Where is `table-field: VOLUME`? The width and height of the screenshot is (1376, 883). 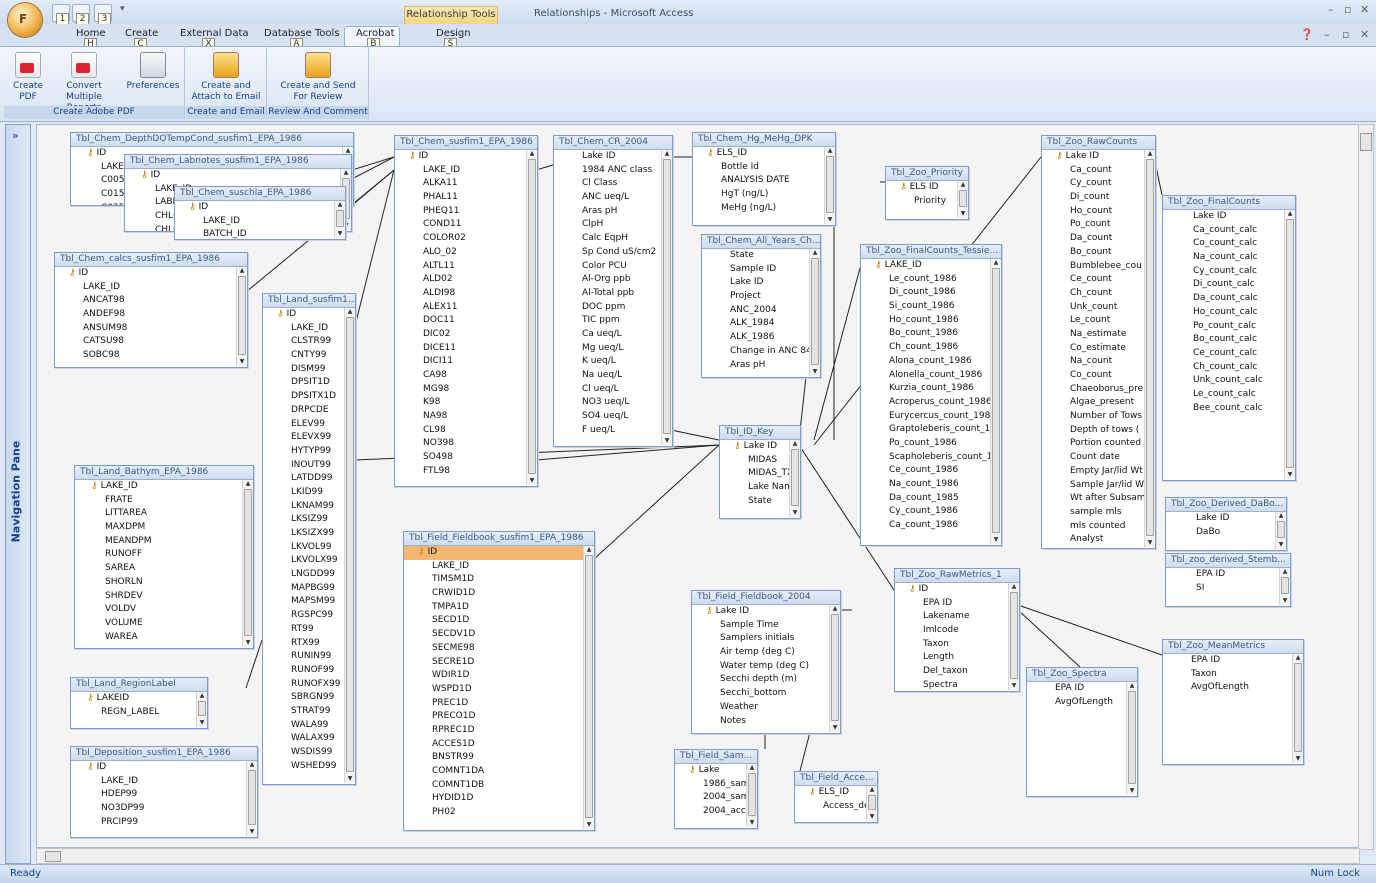 table-field: VOLUME is located at coordinates (164, 624).